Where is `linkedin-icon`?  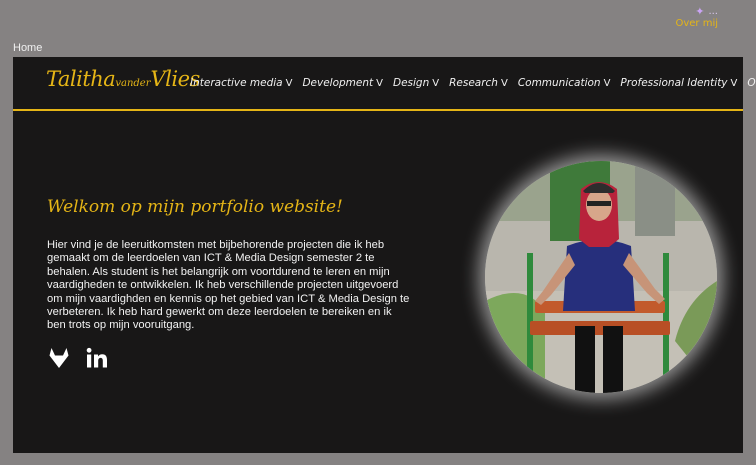
linkedin-icon is located at coordinates (97, 358).